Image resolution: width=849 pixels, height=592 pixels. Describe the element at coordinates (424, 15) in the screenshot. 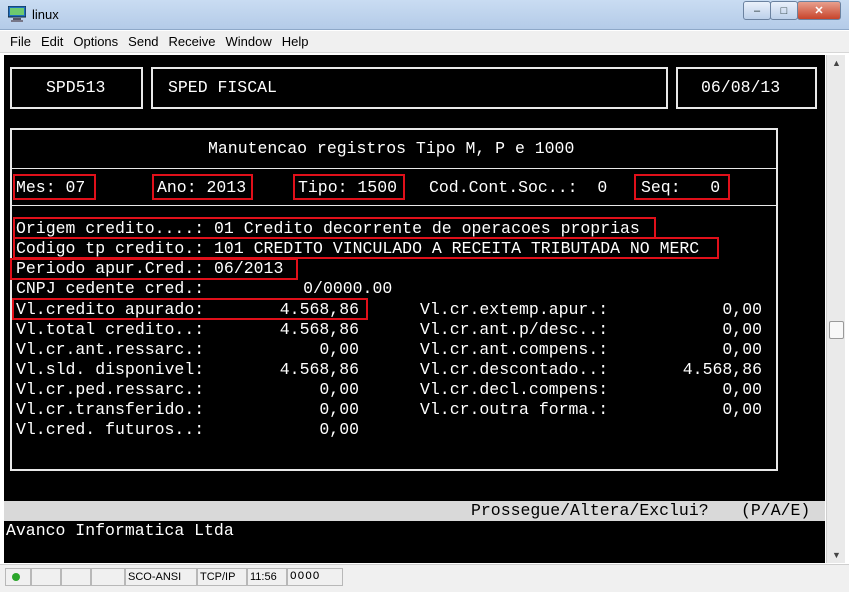

I see `window-titlebar: linux – □ ✕` at that location.